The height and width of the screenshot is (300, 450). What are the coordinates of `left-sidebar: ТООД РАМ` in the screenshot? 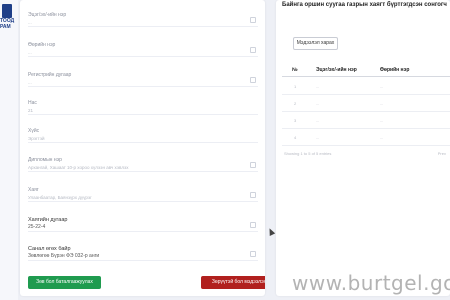 It's located at (9, 150).